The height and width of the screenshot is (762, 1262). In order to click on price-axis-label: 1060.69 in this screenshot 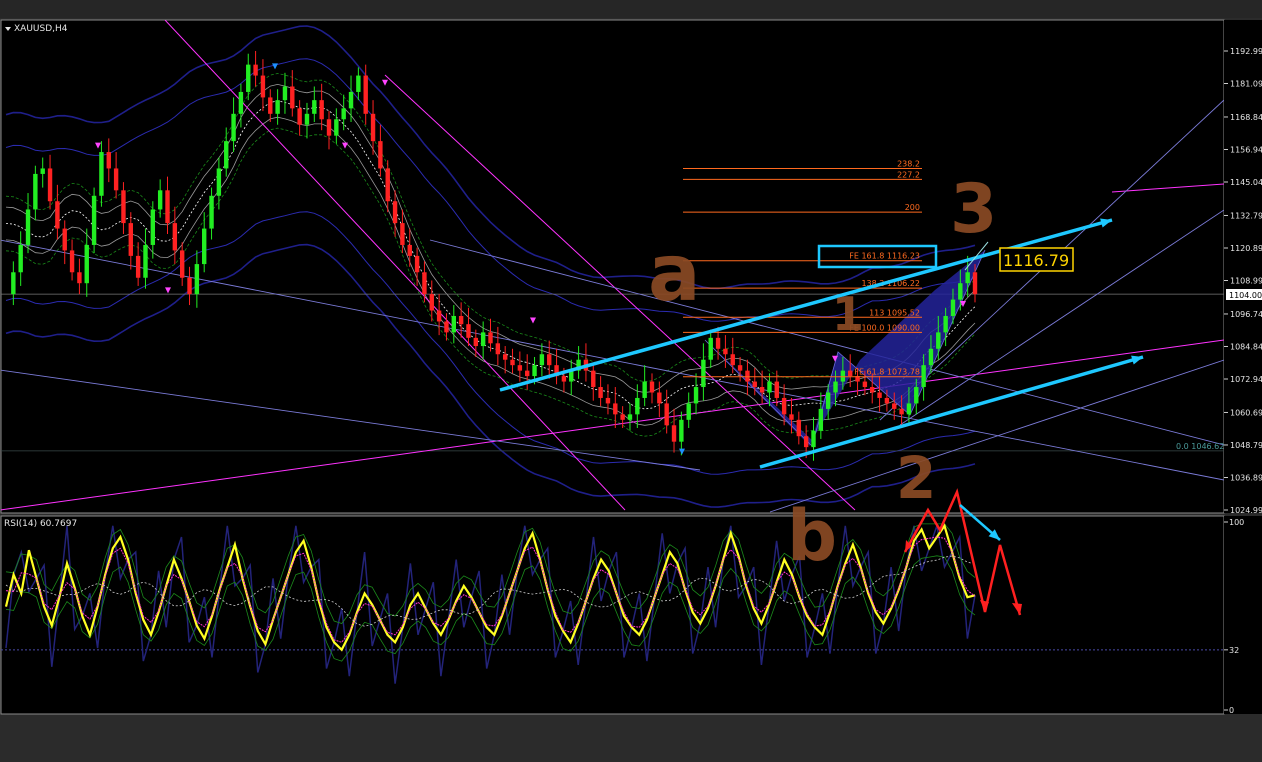, I will do `click(1246, 412)`.